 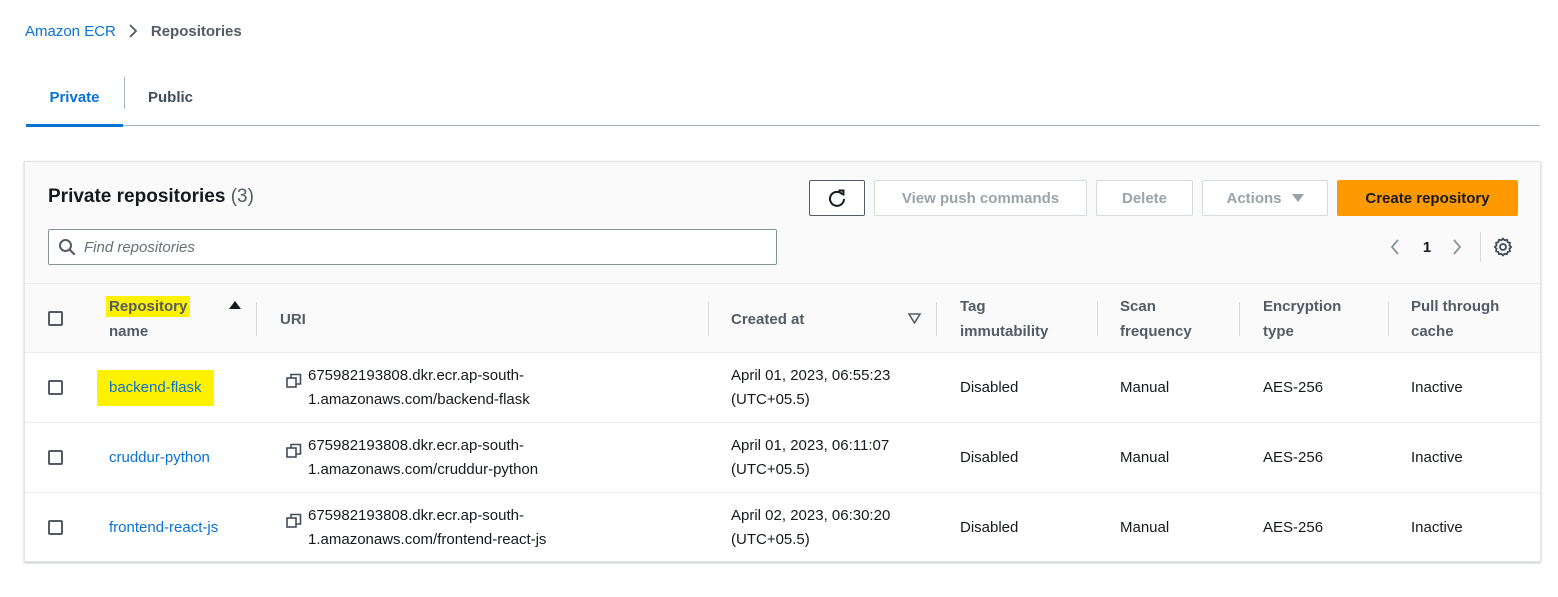 What do you see at coordinates (980, 198) in the screenshot?
I see `view-push-commands-button: View push commands` at bounding box center [980, 198].